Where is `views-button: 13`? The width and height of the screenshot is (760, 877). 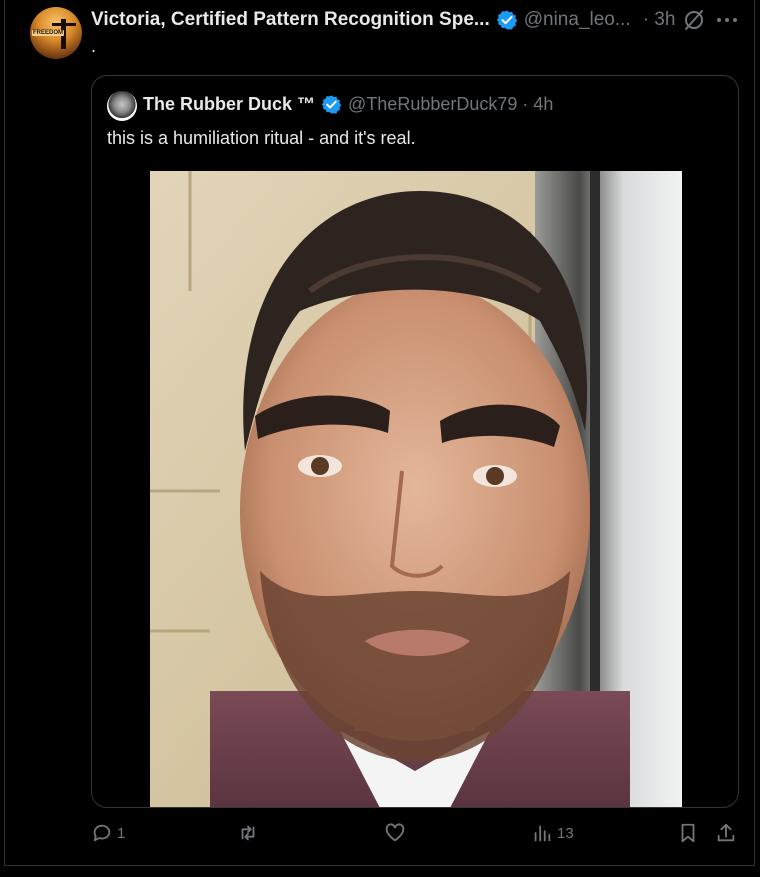 views-button: 13 is located at coordinates (552, 833).